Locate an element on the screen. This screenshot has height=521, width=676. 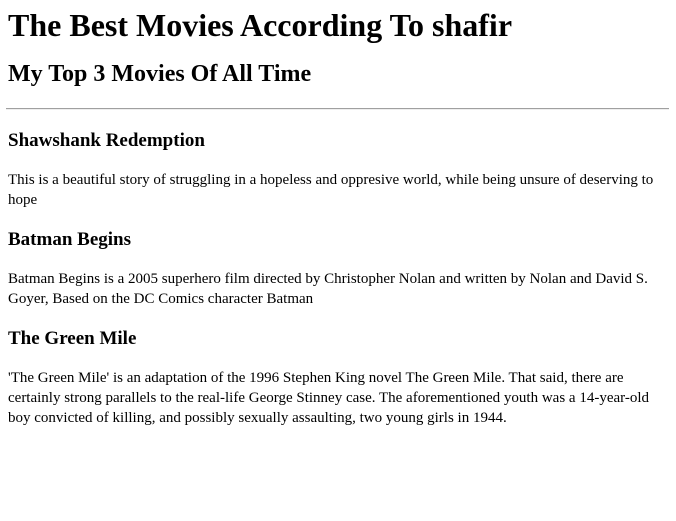
divider is located at coordinates (337, 109).